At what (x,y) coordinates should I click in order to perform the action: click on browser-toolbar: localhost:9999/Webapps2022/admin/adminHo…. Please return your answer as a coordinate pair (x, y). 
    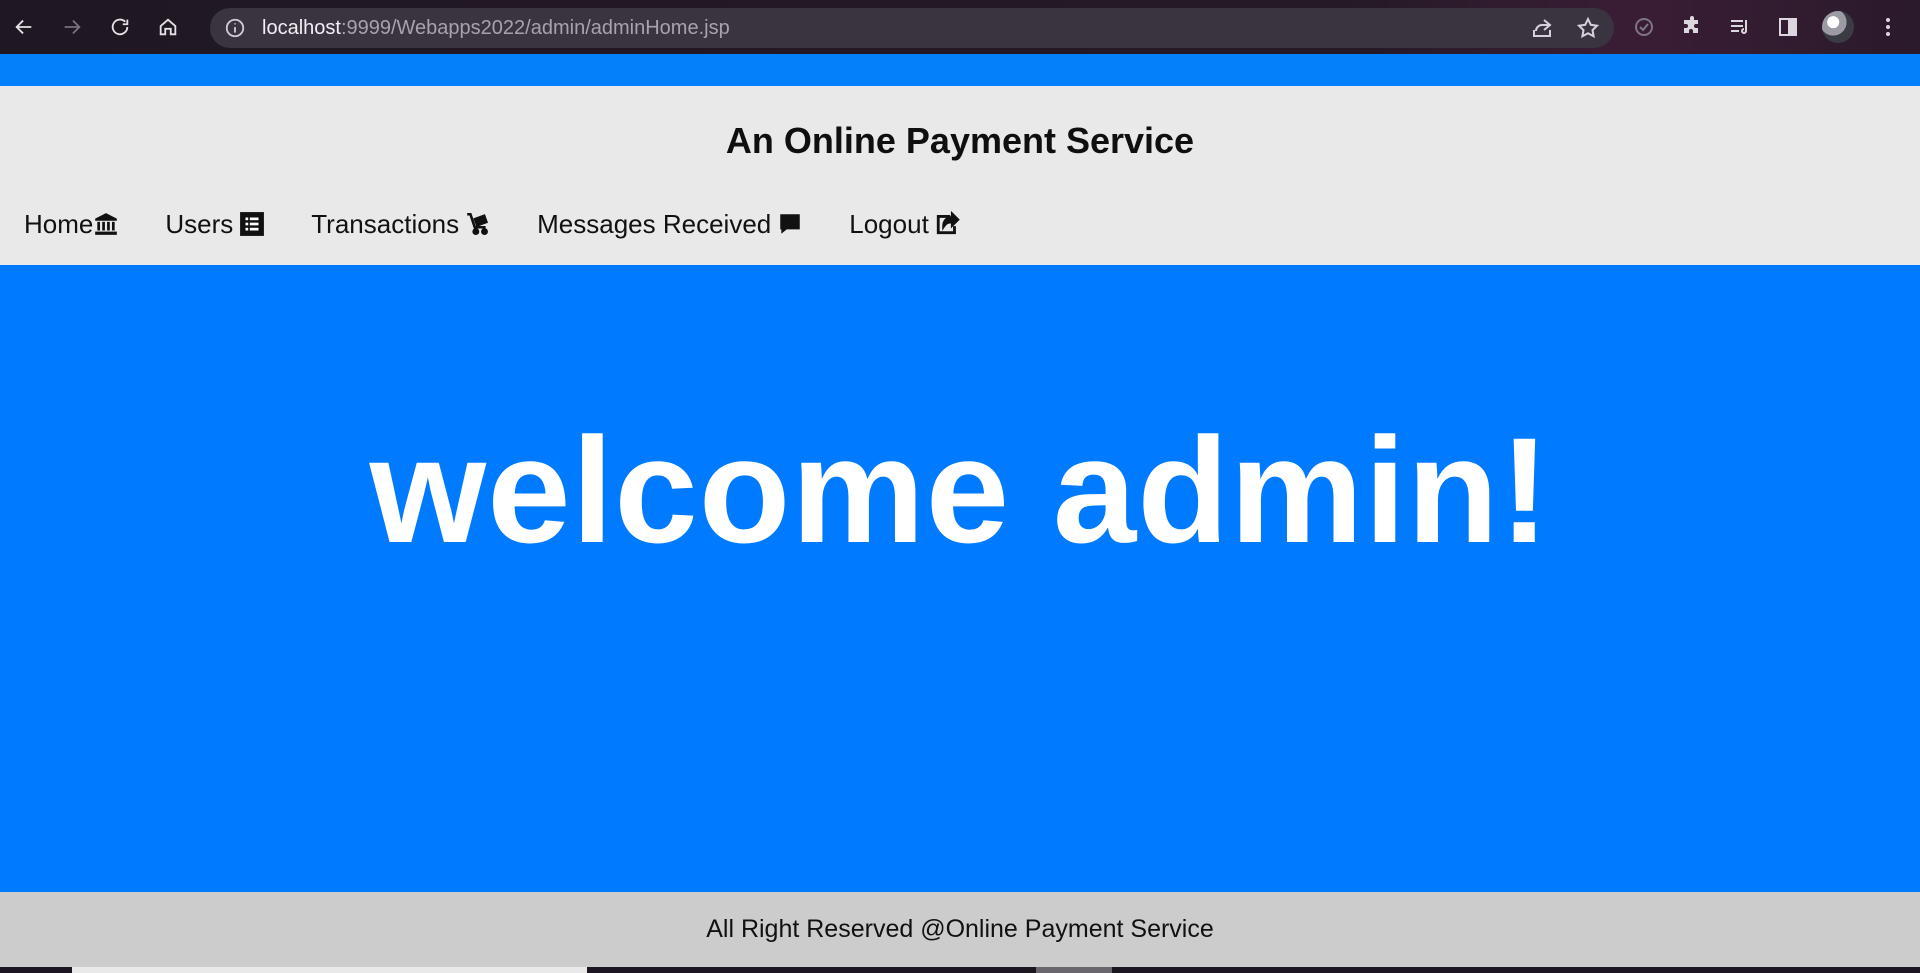
    Looking at the image, I should click on (960, 27).